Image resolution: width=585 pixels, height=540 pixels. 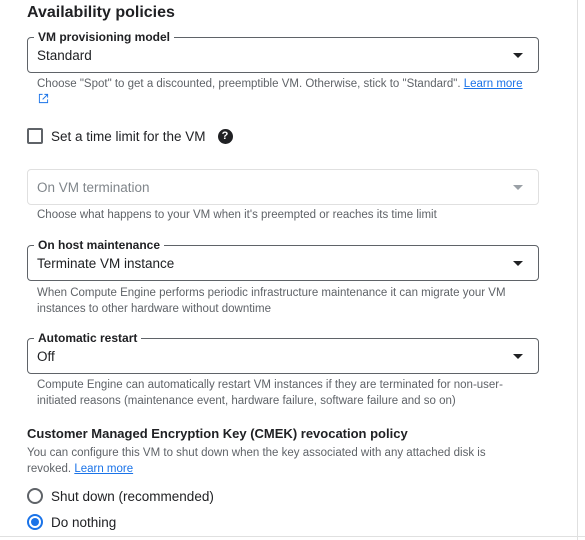 I want to click on provisioning-model-select: VM provisioning model Standard, so click(x=283, y=51).